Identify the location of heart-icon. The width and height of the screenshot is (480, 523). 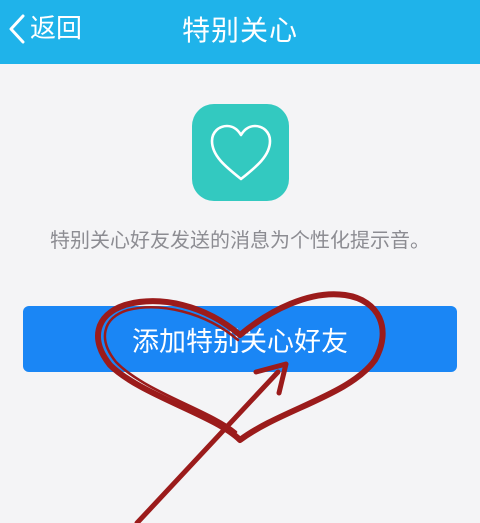
(240, 152).